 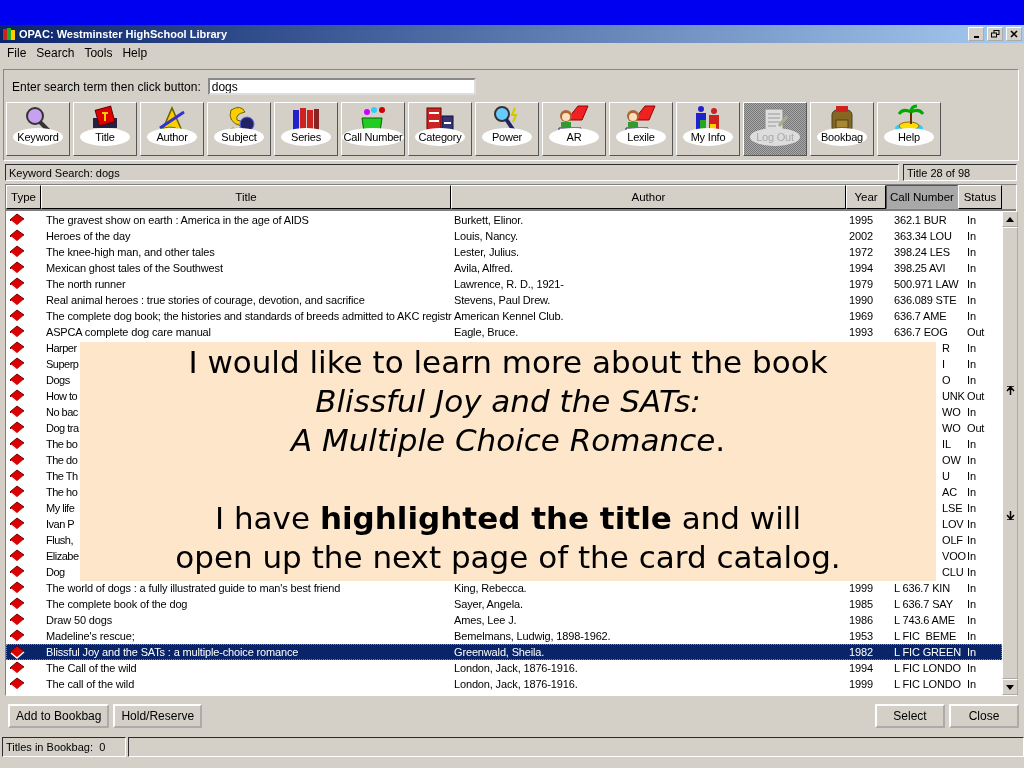 I want to click on toolbar-button: Title, so click(x=105, y=129).